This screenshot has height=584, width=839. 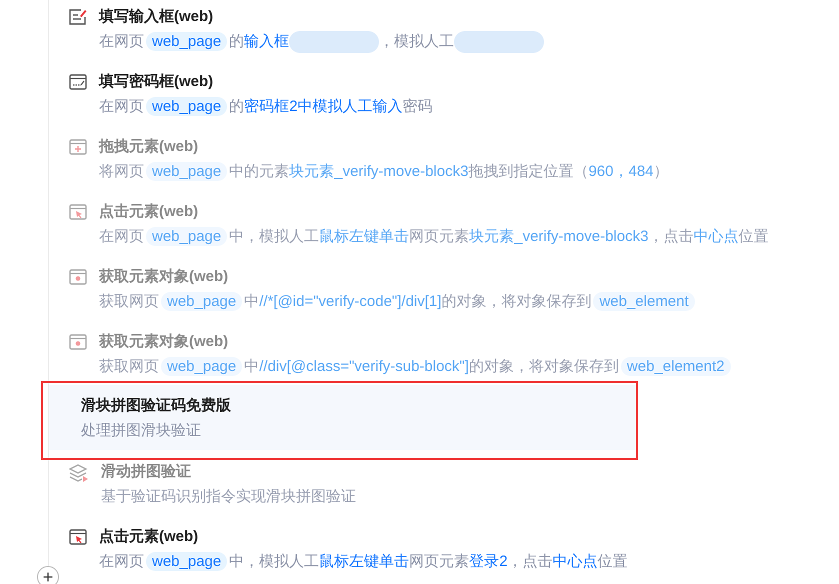 I want to click on step-description: 在网页 web_page 的密码框2中模拟人工输入密码, so click(x=266, y=107).